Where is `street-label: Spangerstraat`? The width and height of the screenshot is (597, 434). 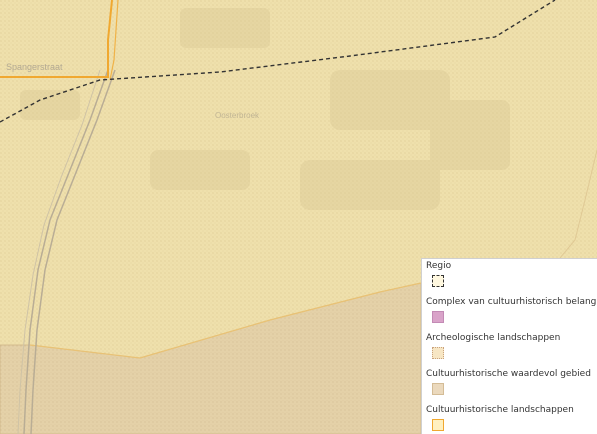
street-label: Spangerstraat is located at coordinates (34, 67).